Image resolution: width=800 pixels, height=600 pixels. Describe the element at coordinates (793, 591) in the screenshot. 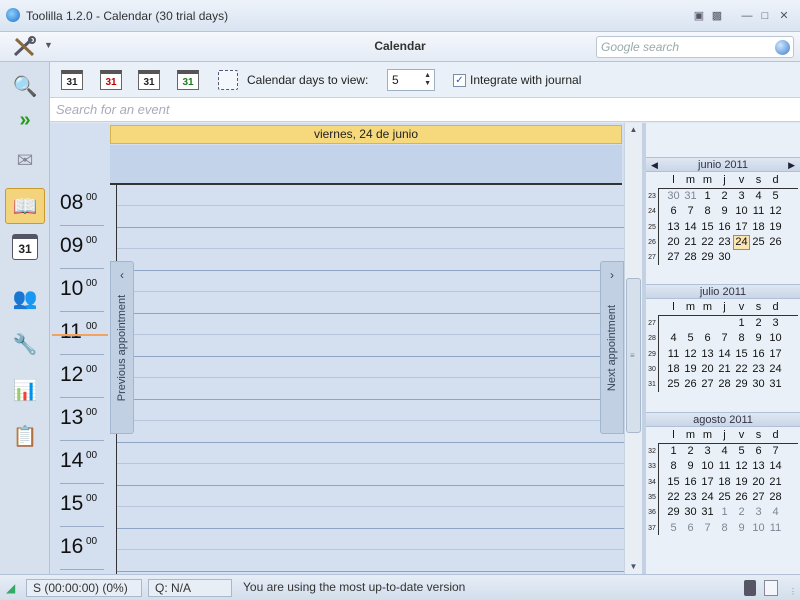

I see `resize-grip-icon: ⋮` at that location.